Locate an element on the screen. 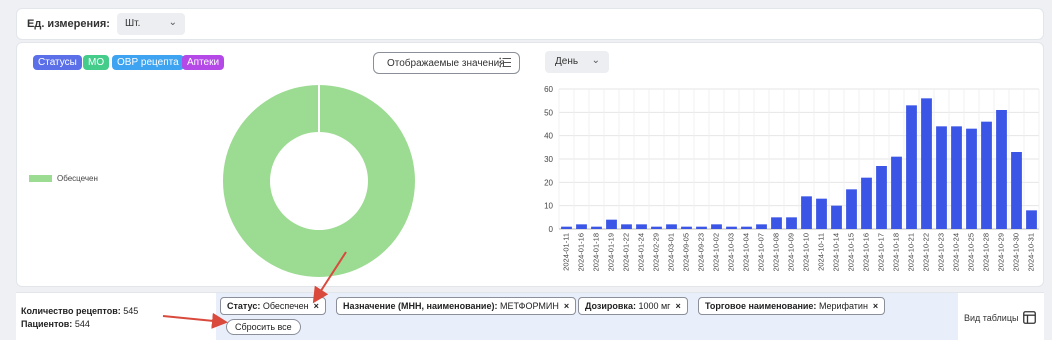 The width and height of the screenshot is (1052, 340). x-tick-label: 2024-03-01 is located at coordinates (671, 252).